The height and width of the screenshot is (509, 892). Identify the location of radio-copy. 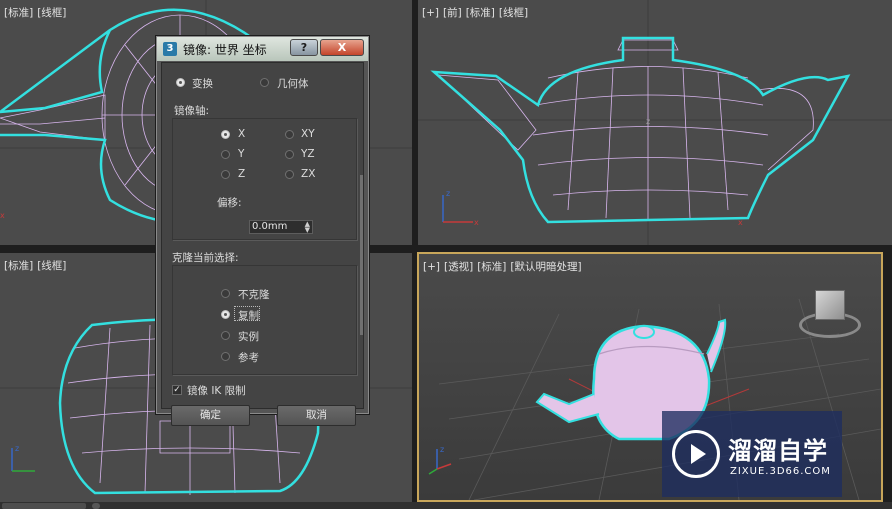
(225, 314).